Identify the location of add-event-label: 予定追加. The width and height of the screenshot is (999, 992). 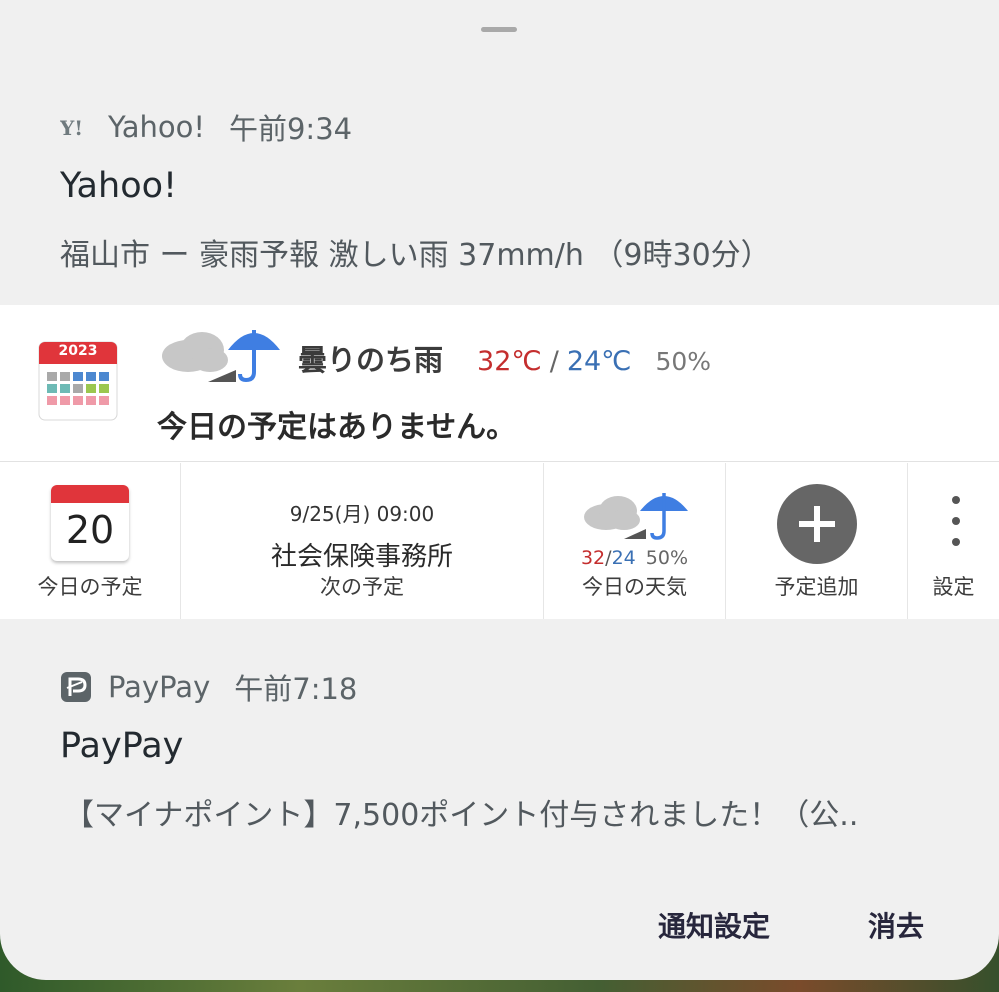
(816, 587).